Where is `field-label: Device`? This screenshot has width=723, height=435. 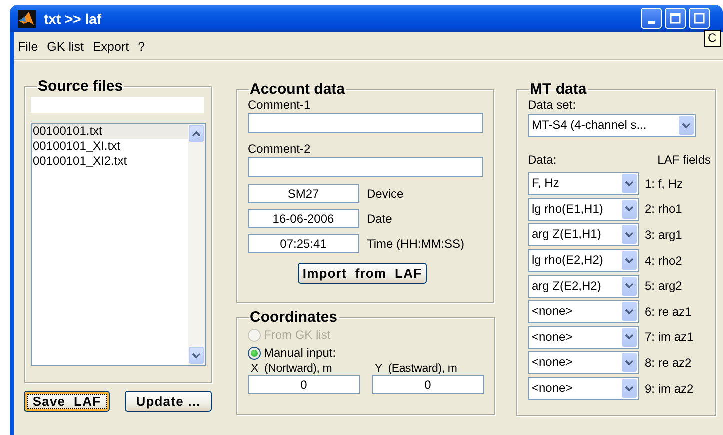 field-label: Device is located at coordinates (385, 193).